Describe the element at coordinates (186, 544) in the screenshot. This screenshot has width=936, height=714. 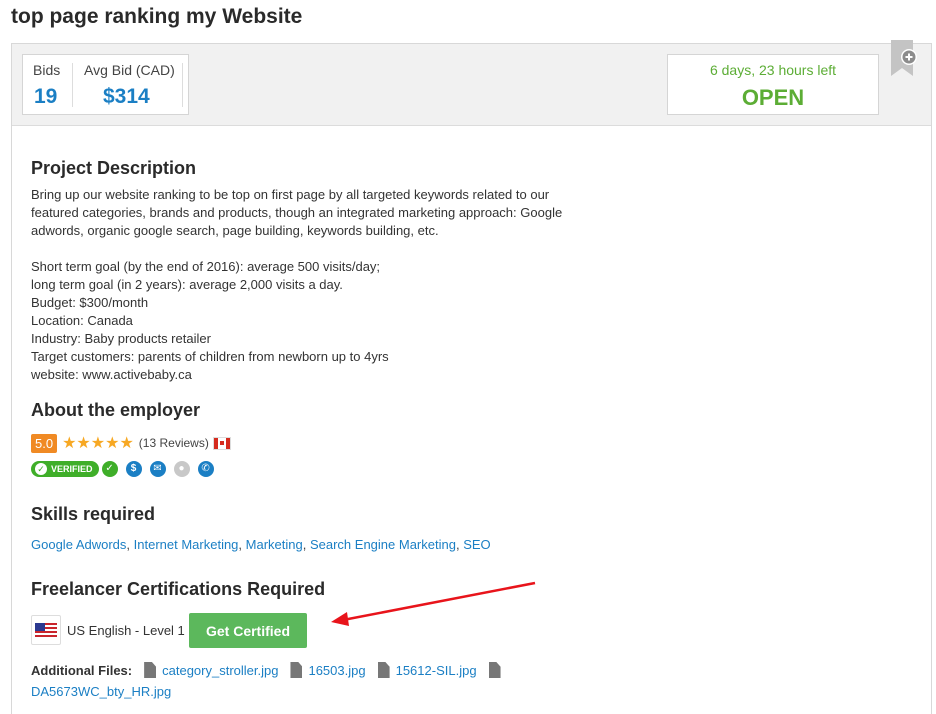
I see `skill-link: Internet Marketing` at that location.